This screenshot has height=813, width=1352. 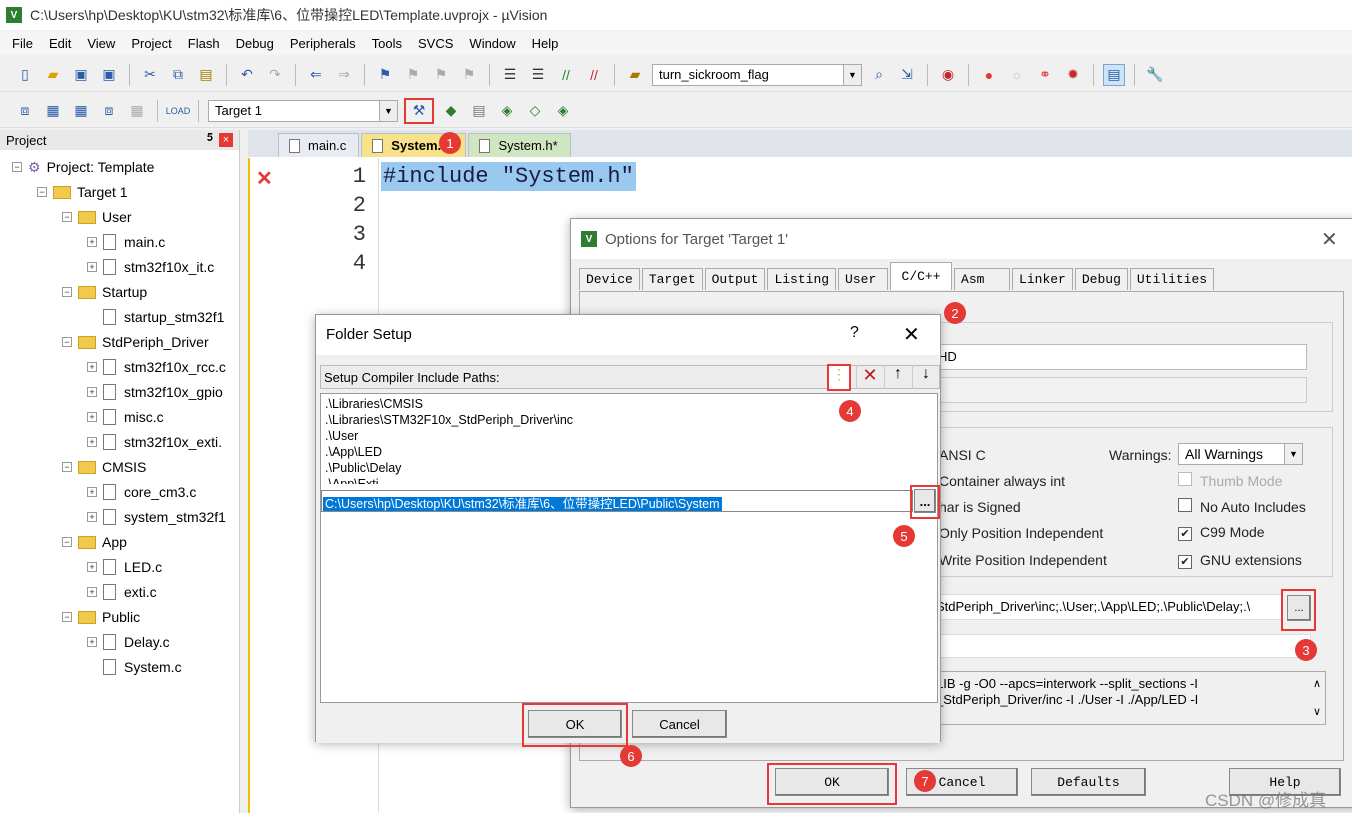 I want to click on tree-item: − App, so click(x=94, y=542).